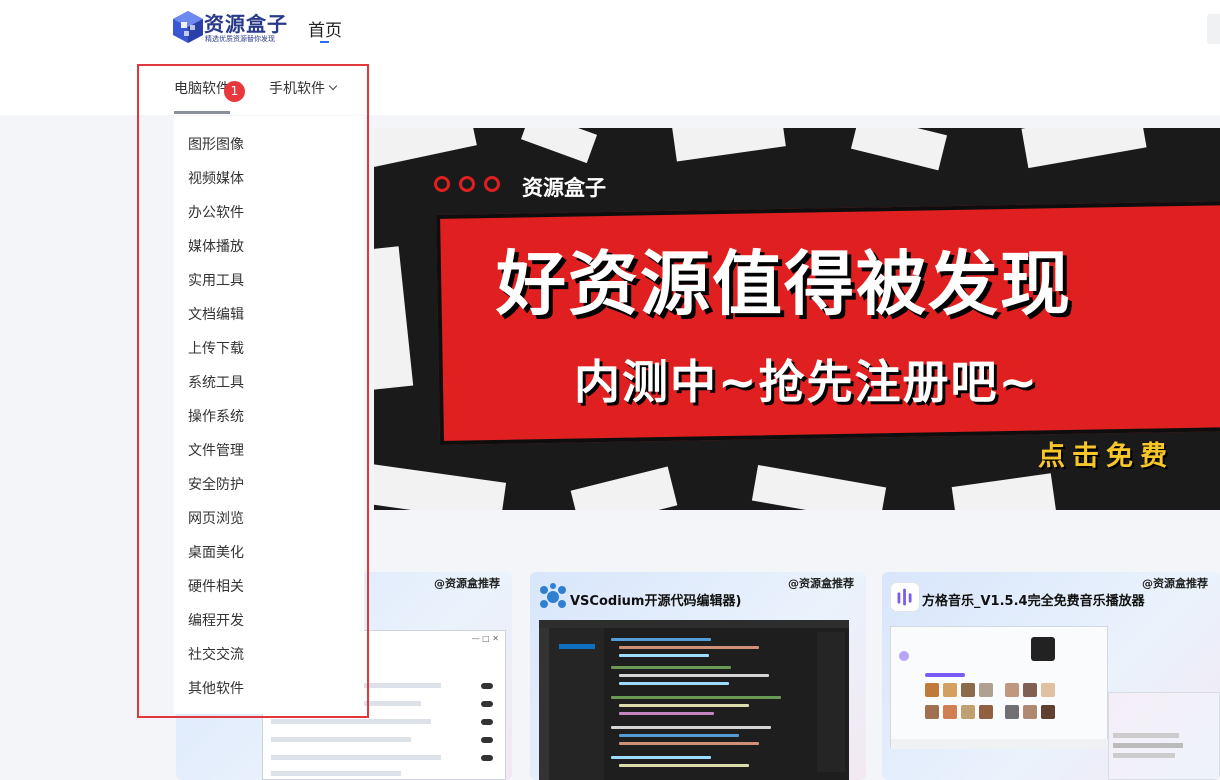 This screenshot has height=780, width=1220. I want to click on card-title: 方格音乐_V1.5.4完全免费音乐播放器, so click(1033, 601).